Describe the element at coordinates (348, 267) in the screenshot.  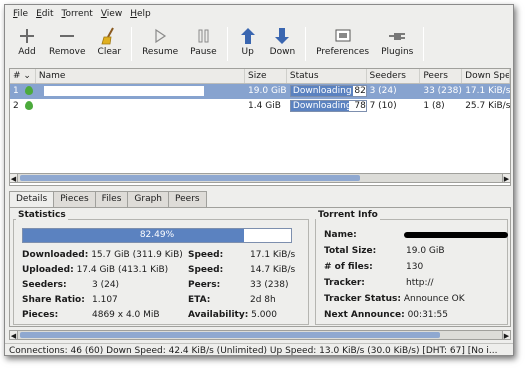
I see `info-files-label: # of files:` at that location.